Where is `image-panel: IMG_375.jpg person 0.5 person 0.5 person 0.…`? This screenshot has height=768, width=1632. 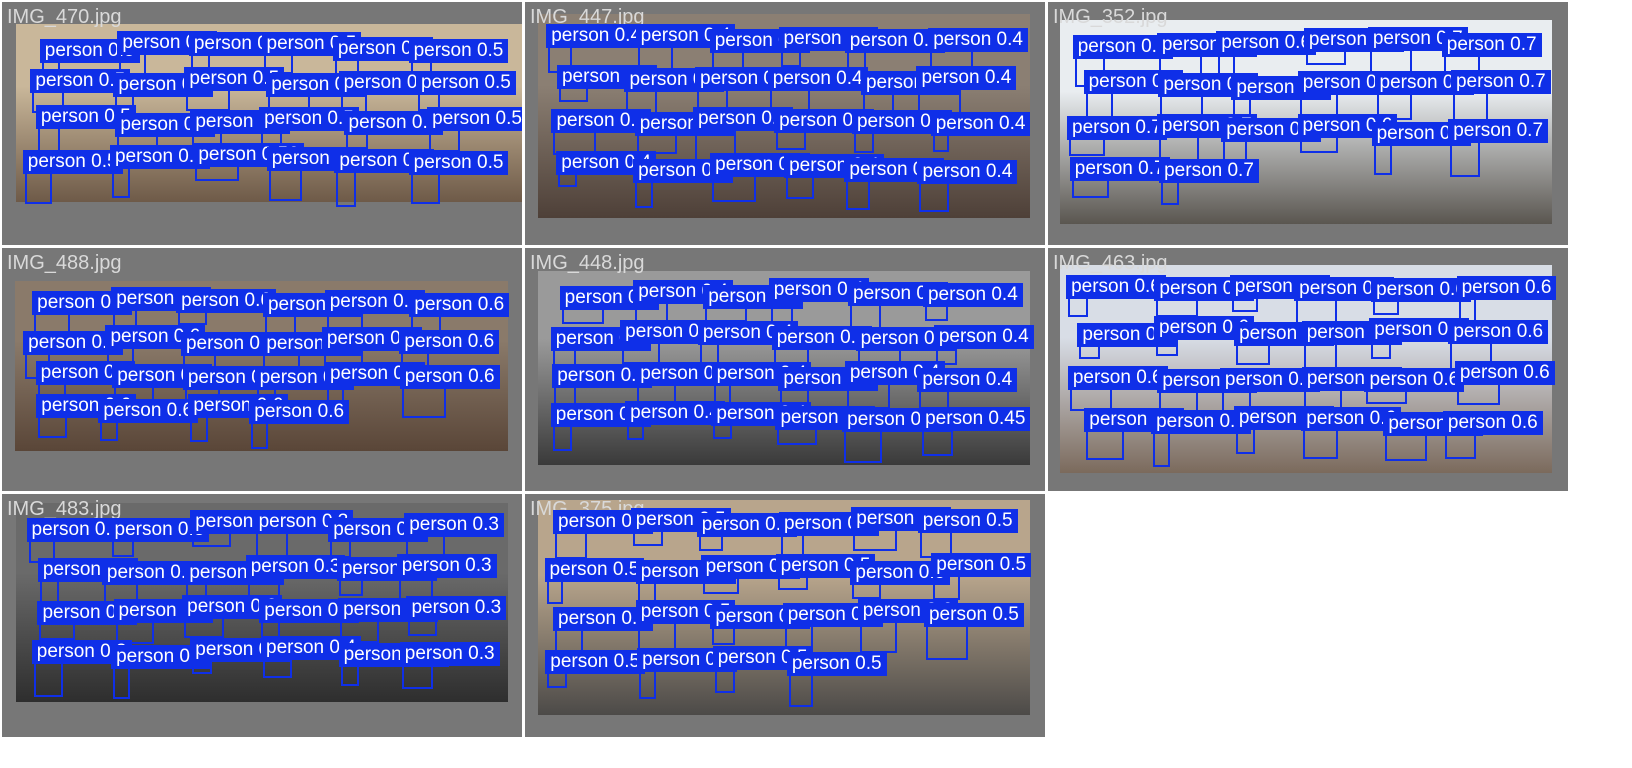
image-panel: IMG_375.jpg person 0.5 person 0.5 person 0.… is located at coordinates (785, 615).